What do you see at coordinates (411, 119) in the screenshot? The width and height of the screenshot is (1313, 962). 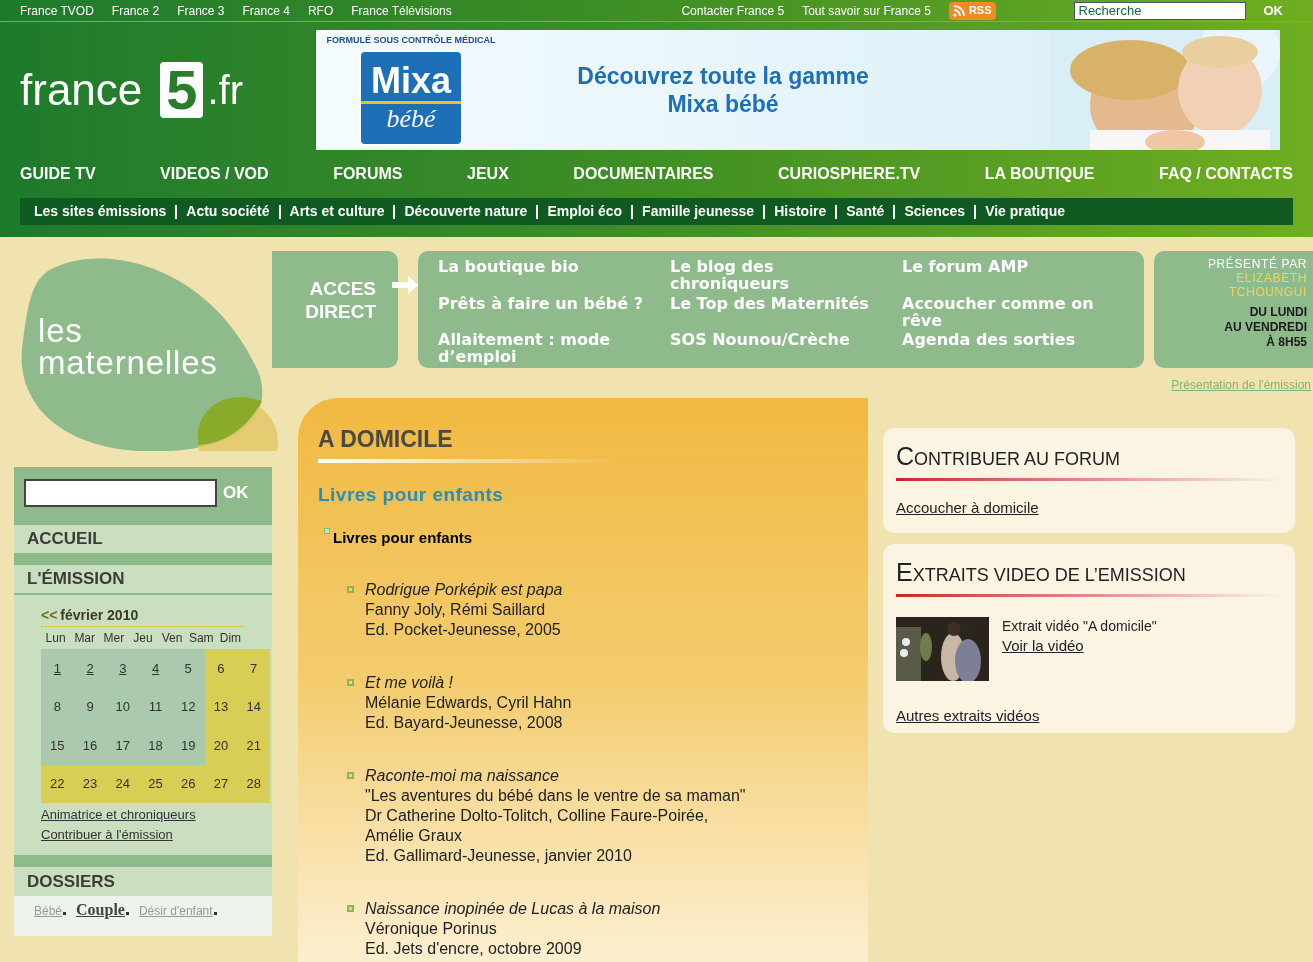 I see `brand-subname: bébé` at bounding box center [411, 119].